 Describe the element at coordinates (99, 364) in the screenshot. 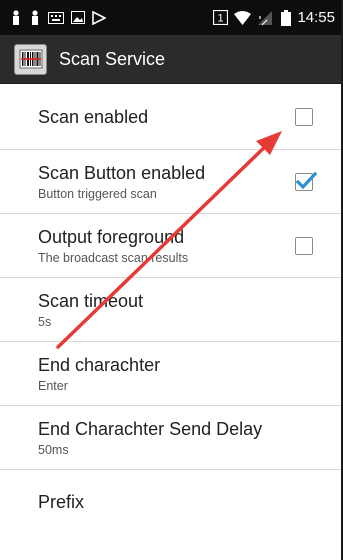

I see `setting-title: End charachter` at that location.